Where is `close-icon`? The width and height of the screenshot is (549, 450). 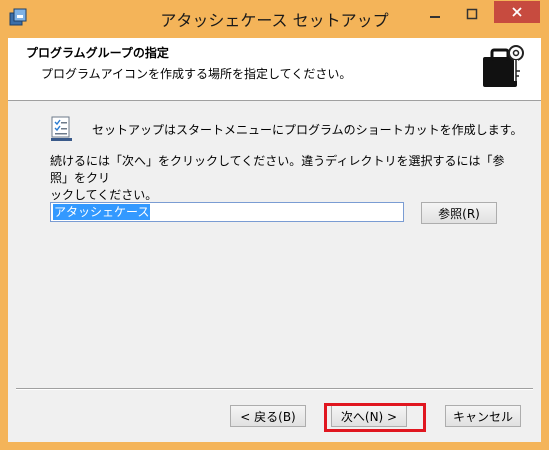
close-icon is located at coordinates (517, 12).